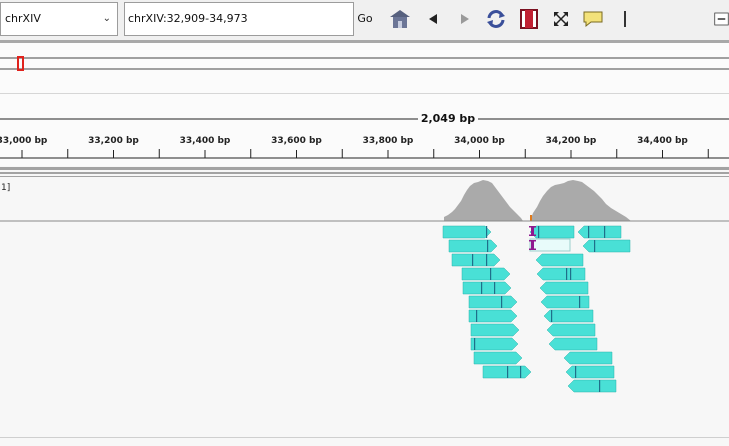  I want to click on ruler-tick-label: 33,000 bp, so click(24, 141).